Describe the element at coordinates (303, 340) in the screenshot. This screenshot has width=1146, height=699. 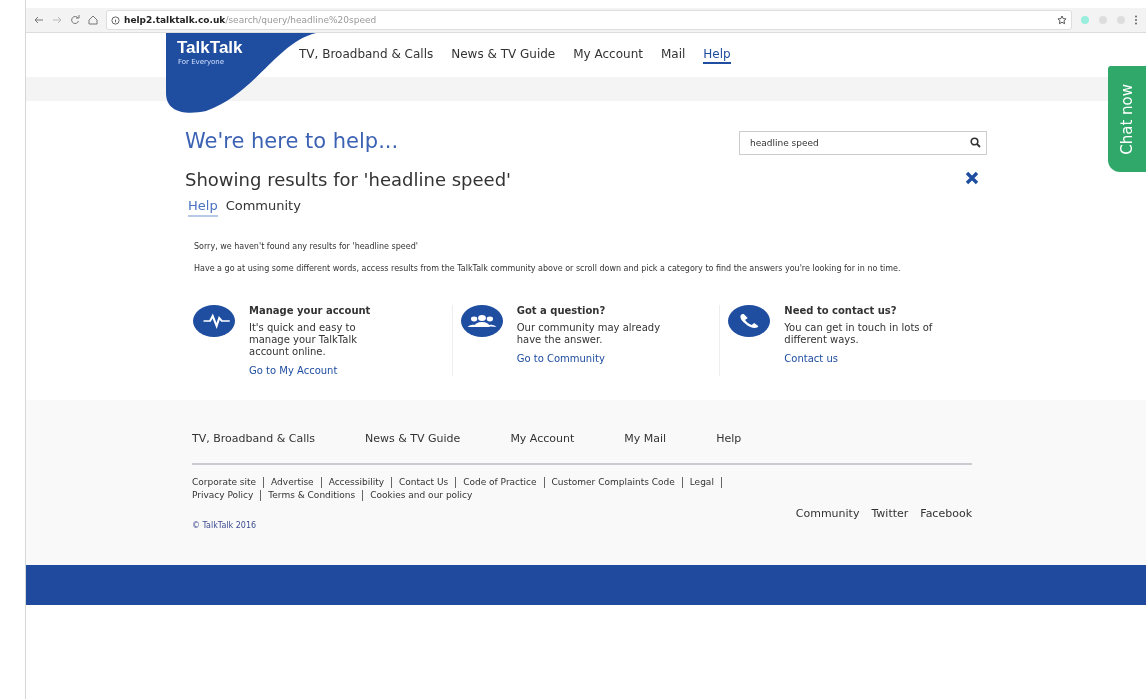
I see `card-text: It's quick and easy to manage your TalkTalk account online.` at that location.